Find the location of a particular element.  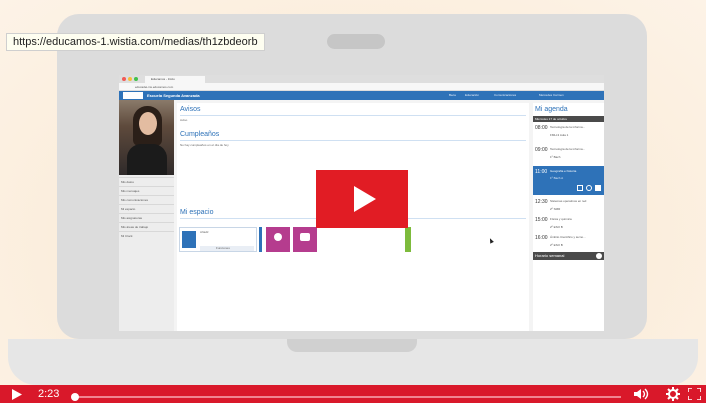

agenda-current-entry: 11:00 Geografía e historia 1º Bach A is located at coordinates (568, 180).